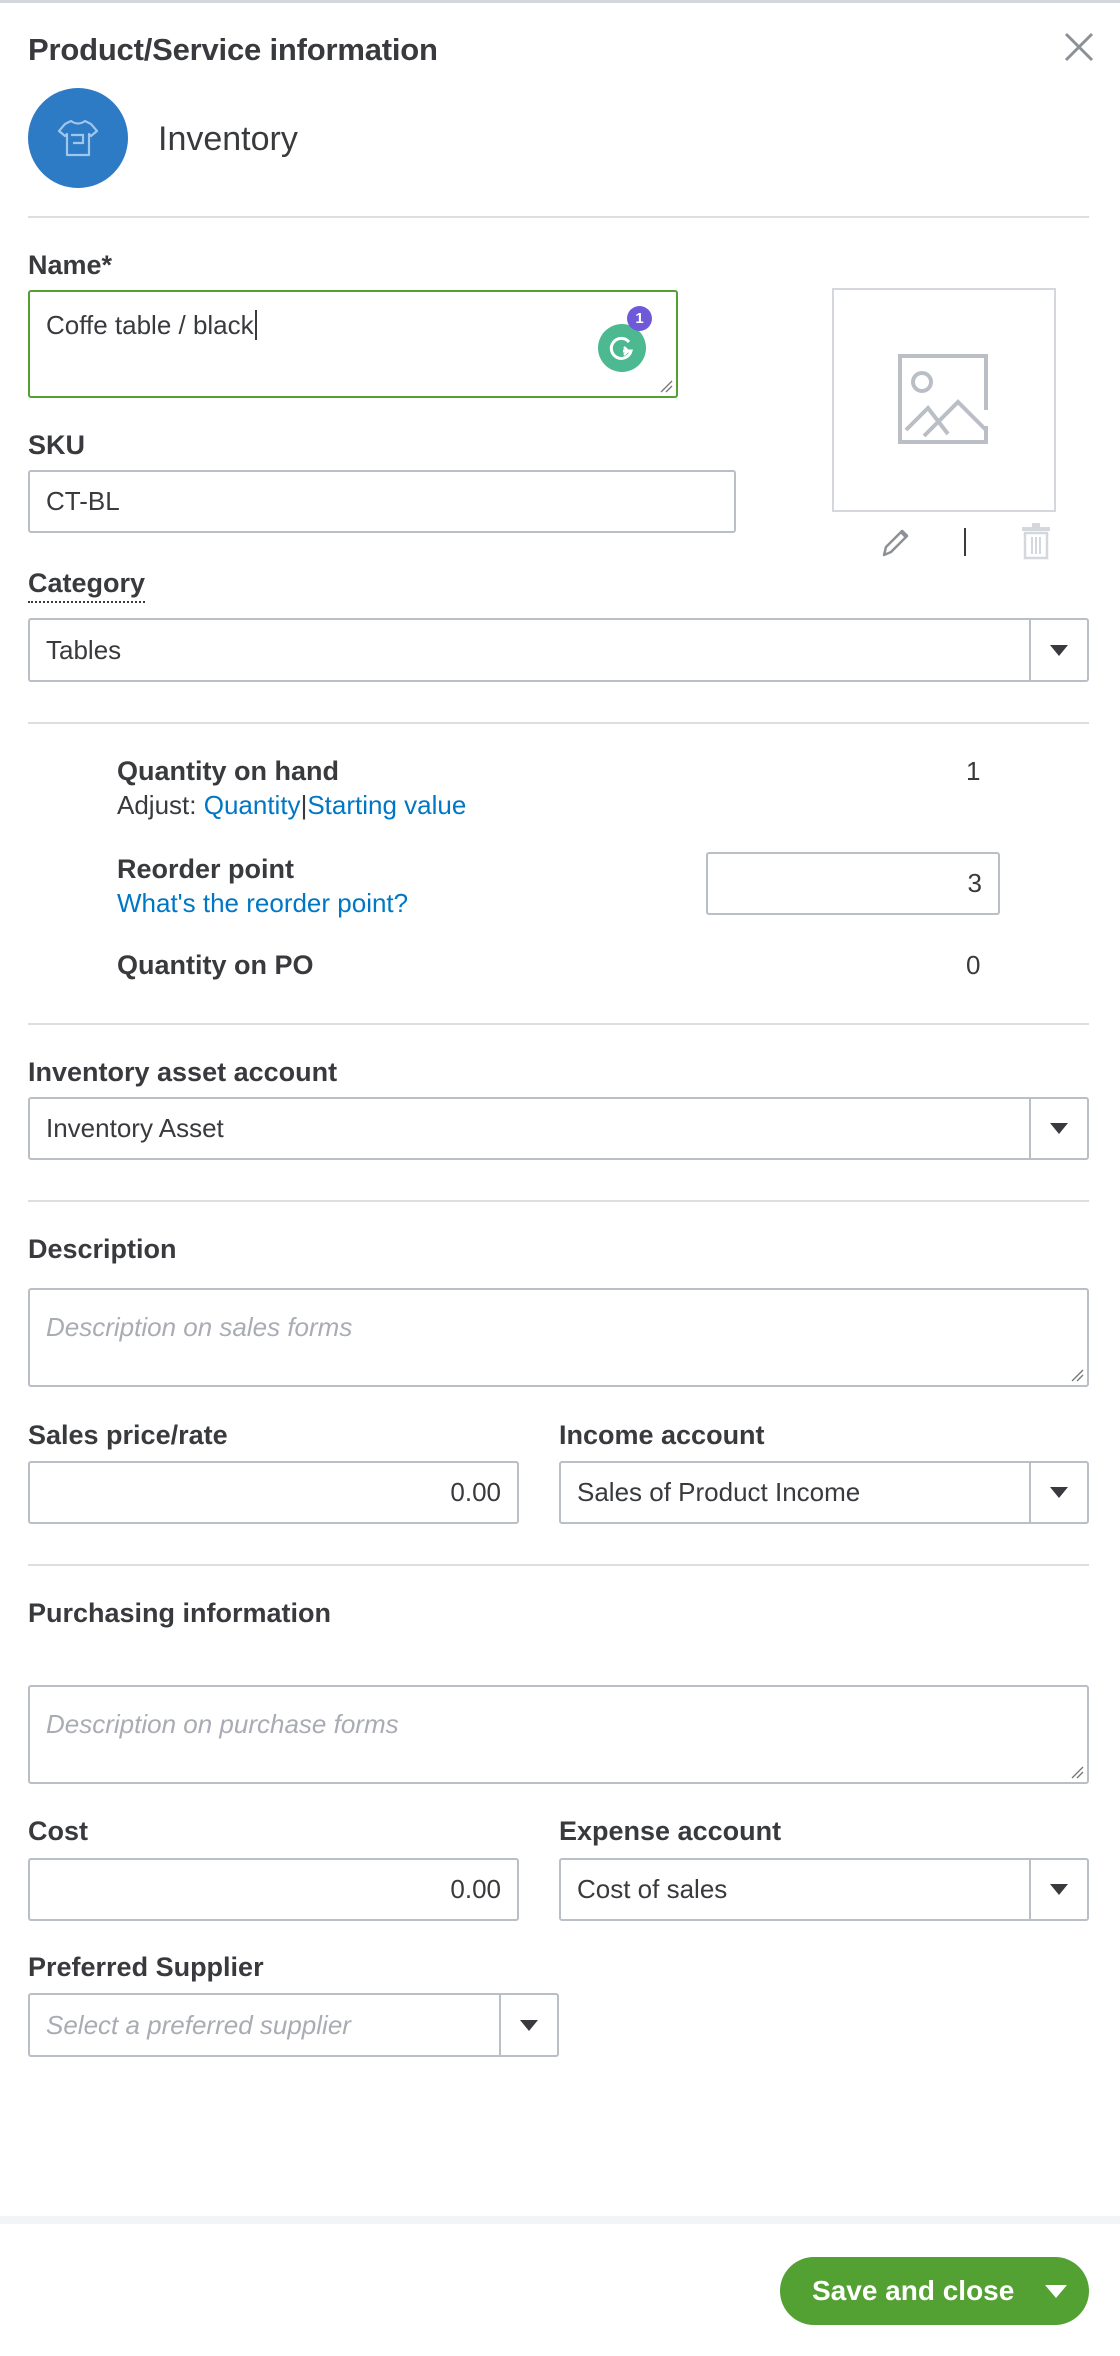 This screenshot has width=1120, height=2356. What do you see at coordinates (273, 1889) in the screenshot?
I see `cost-input: 0.00` at bounding box center [273, 1889].